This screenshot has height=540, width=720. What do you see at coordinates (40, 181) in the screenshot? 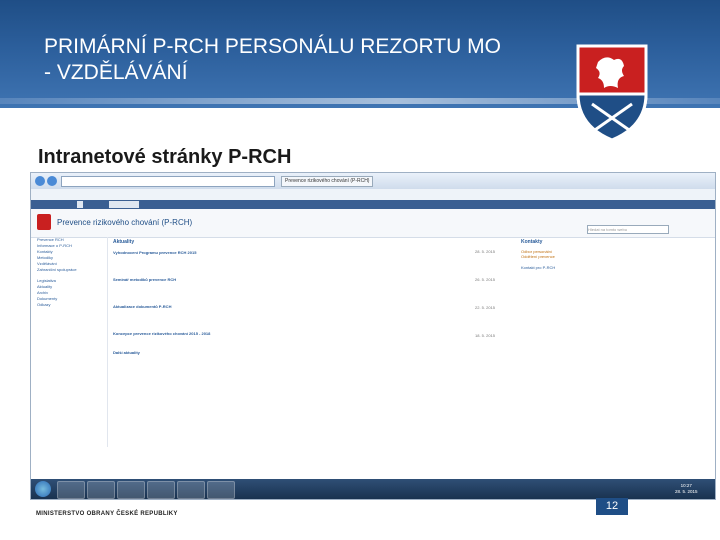
I see `back-icon` at bounding box center [40, 181].